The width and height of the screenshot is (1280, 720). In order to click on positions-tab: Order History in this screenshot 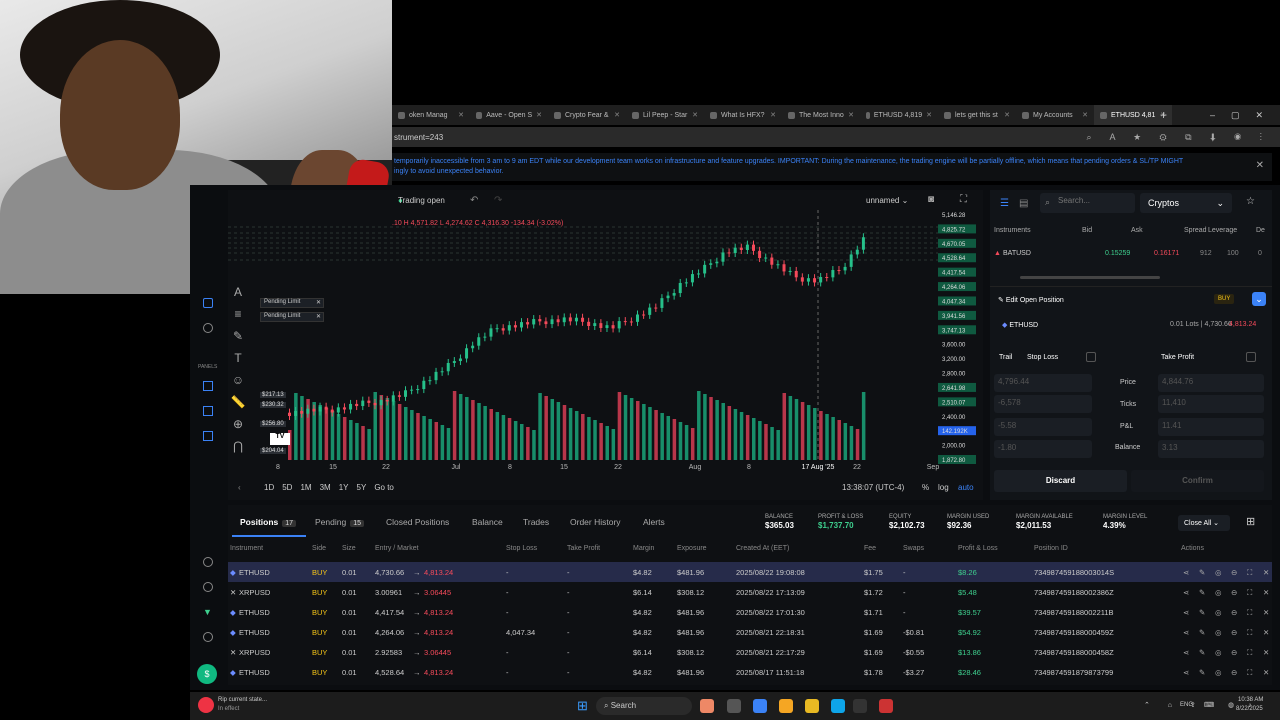, I will do `click(595, 522)`.